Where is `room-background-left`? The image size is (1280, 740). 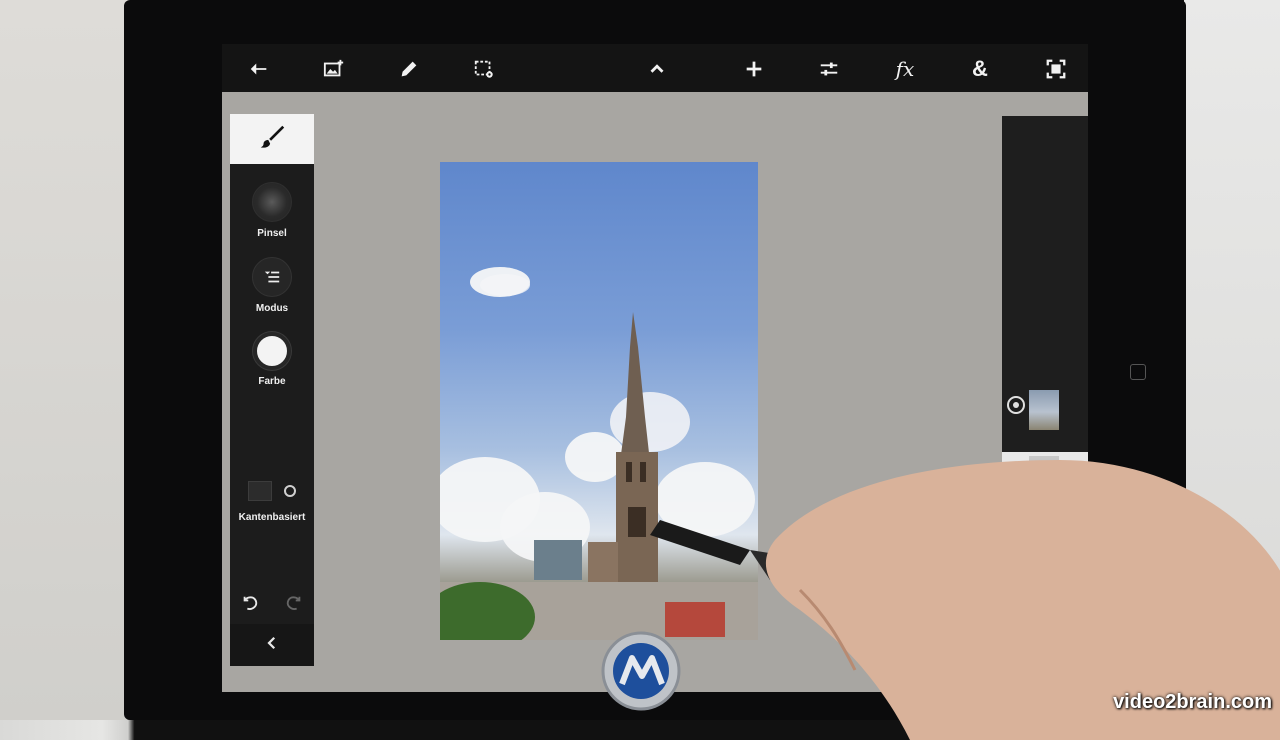 room-background-left is located at coordinates (67, 360).